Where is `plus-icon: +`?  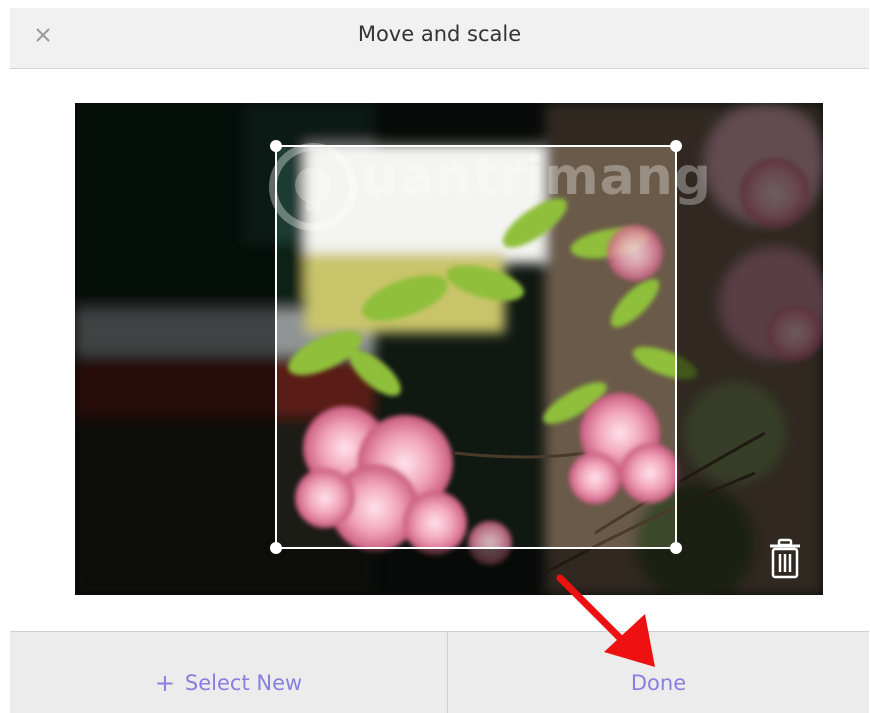 plus-icon: + is located at coordinates (164, 683).